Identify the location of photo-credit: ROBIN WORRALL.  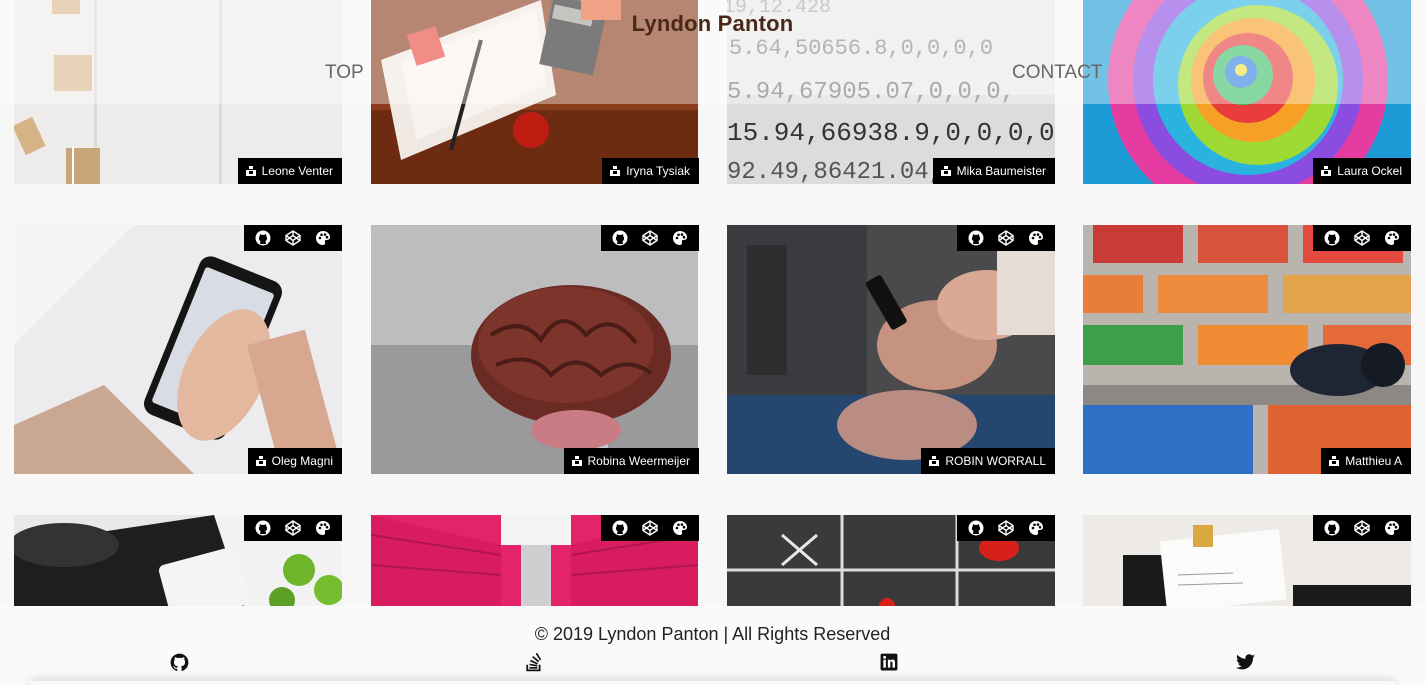
(988, 461).